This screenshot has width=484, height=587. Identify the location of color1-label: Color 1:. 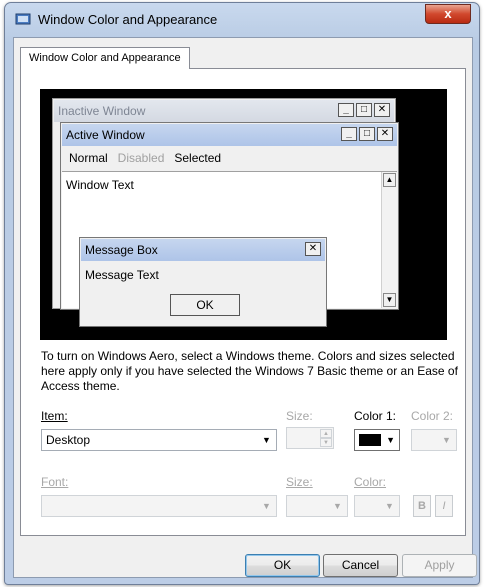
(375, 416).